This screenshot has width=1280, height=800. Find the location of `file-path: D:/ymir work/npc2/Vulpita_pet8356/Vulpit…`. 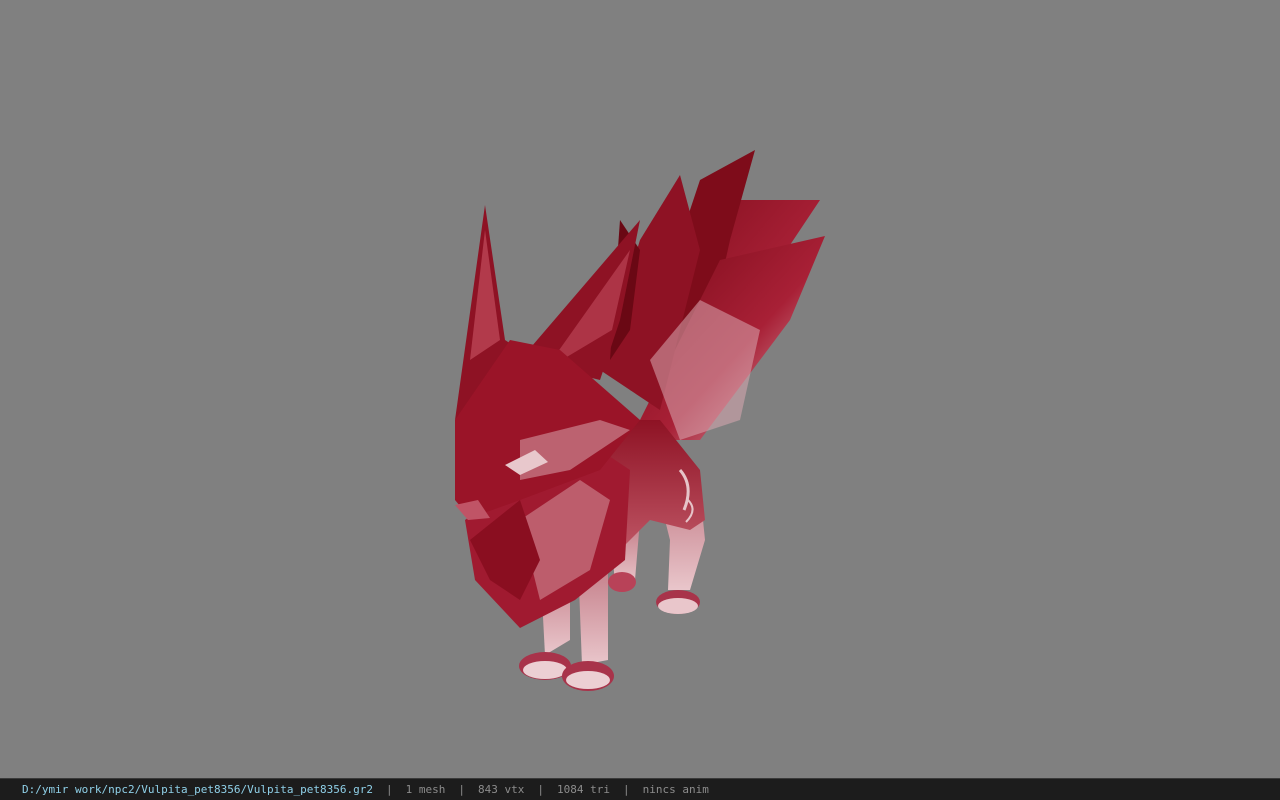

file-path: D:/ymir work/npc2/Vulpita_pet8356/Vulpit… is located at coordinates (197, 789).